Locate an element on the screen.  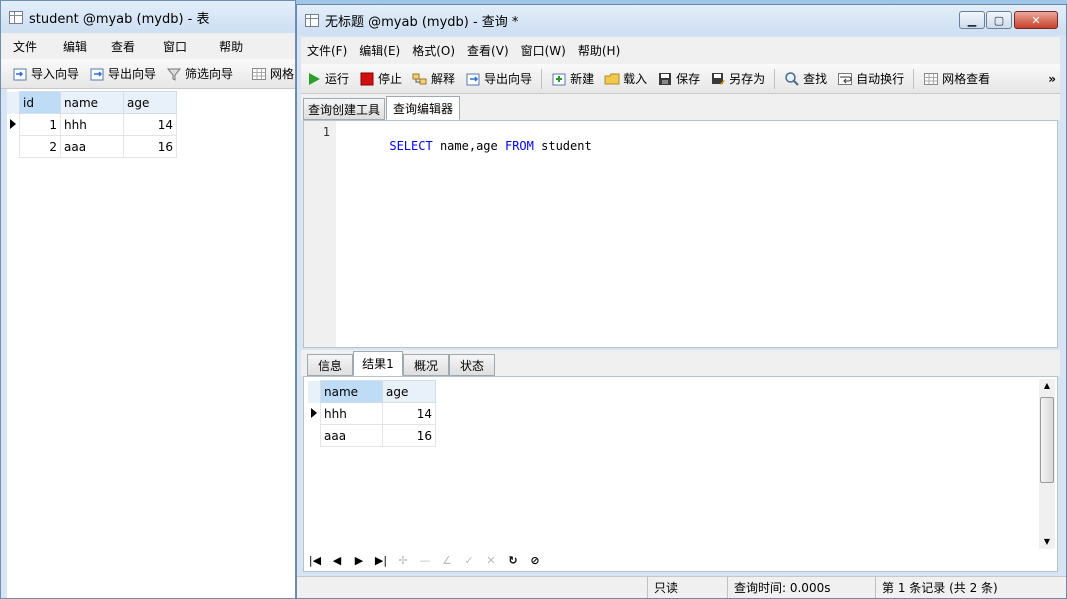
table-row: 1 hhh 14 is located at coordinates (92, 124).